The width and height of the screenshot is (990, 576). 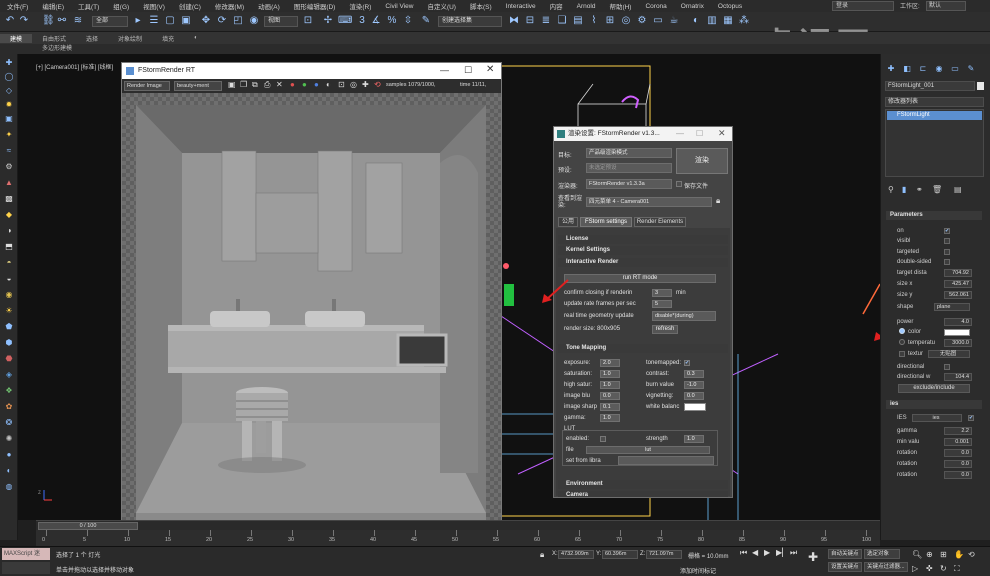 I want to click on create-panel-icon: ✚, so click(x=9, y=63).